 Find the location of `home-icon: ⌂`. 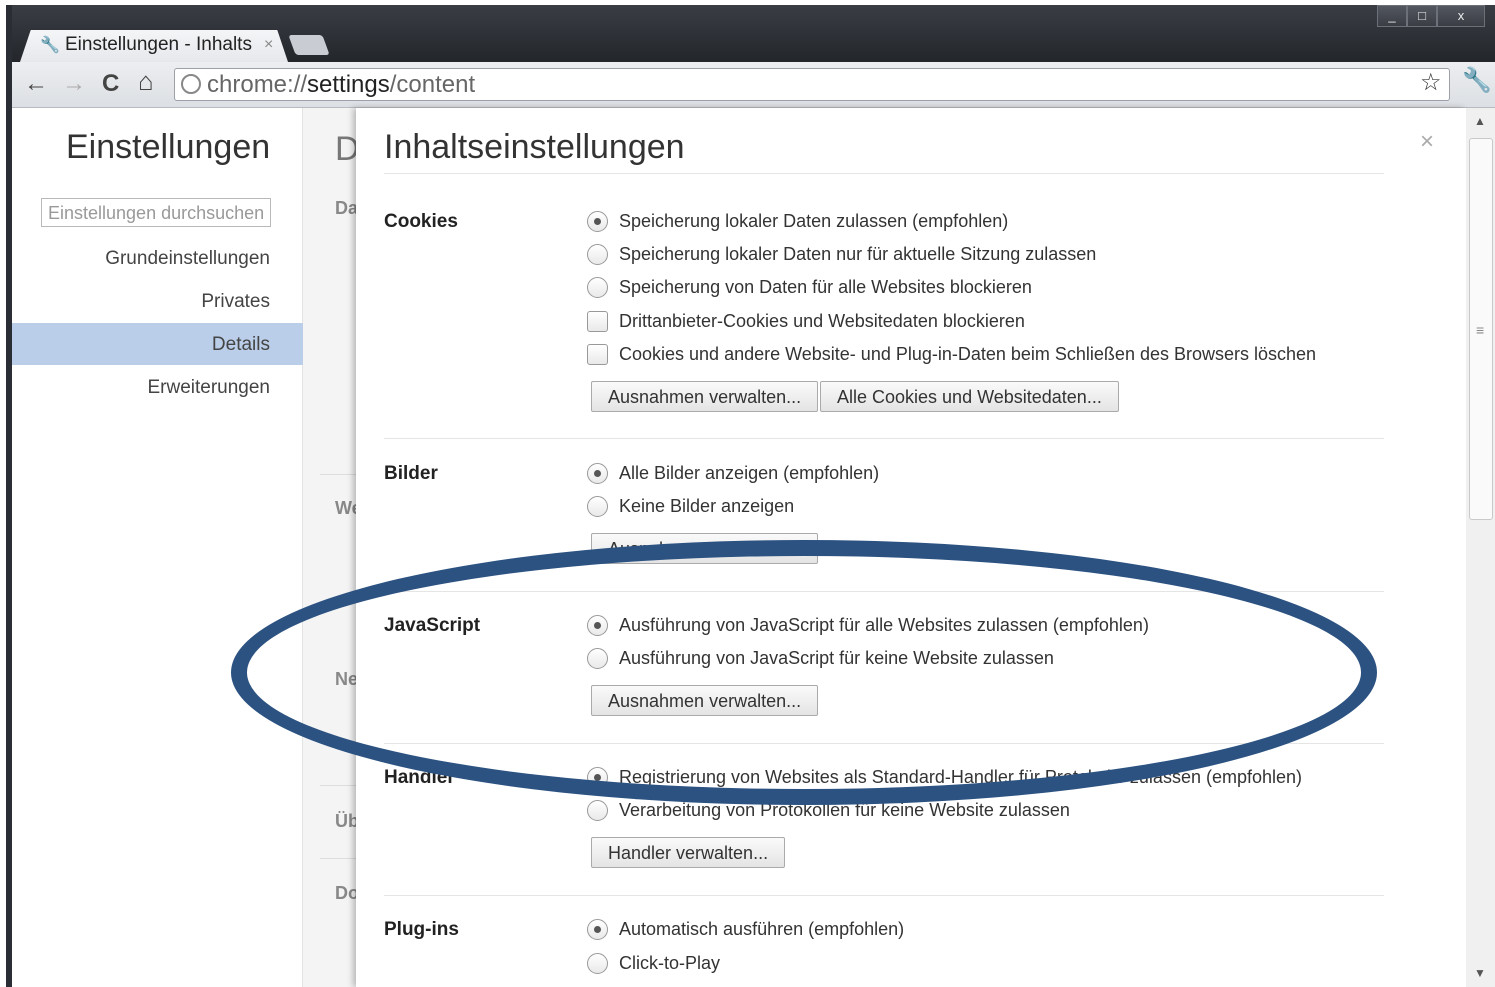

home-icon: ⌂ is located at coordinates (146, 81).